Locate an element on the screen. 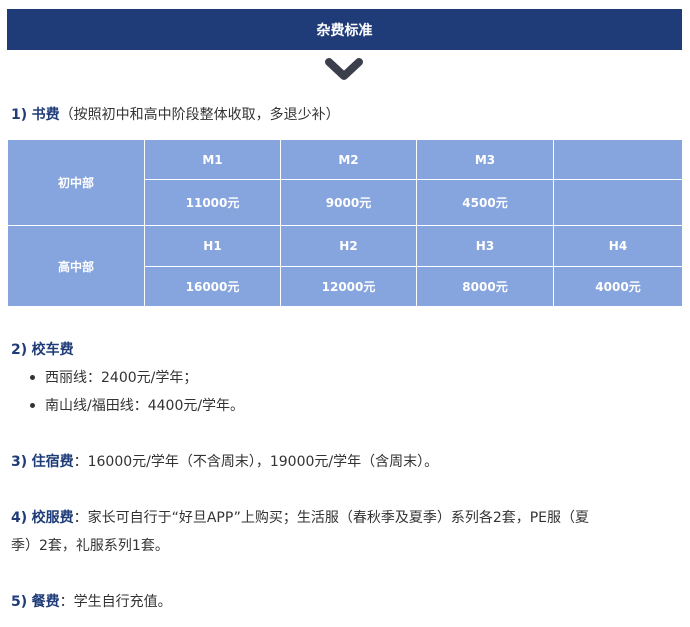 Image resolution: width=690 pixels, height=627 pixels. banner-title: 杂费标准 is located at coordinates (344, 30).